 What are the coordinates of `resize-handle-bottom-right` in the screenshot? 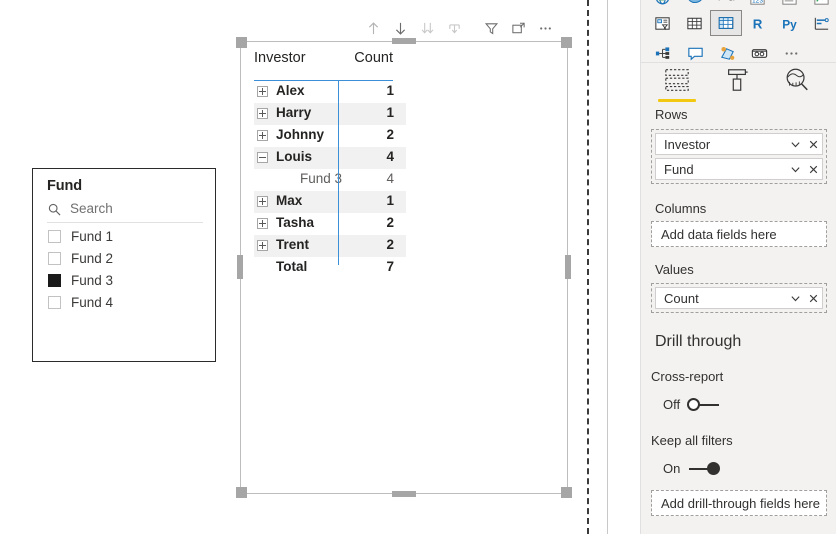 It's located at (566, 492).